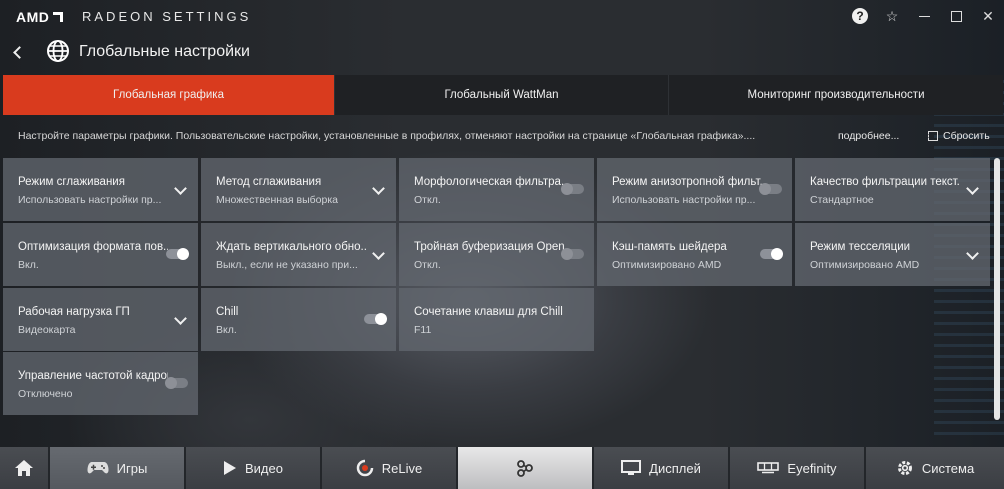 This screenshot has height=489, width=1004. Describe the element at coordinates (132, 468) in the screenshot. I see `nav-label: Игры` at that location.